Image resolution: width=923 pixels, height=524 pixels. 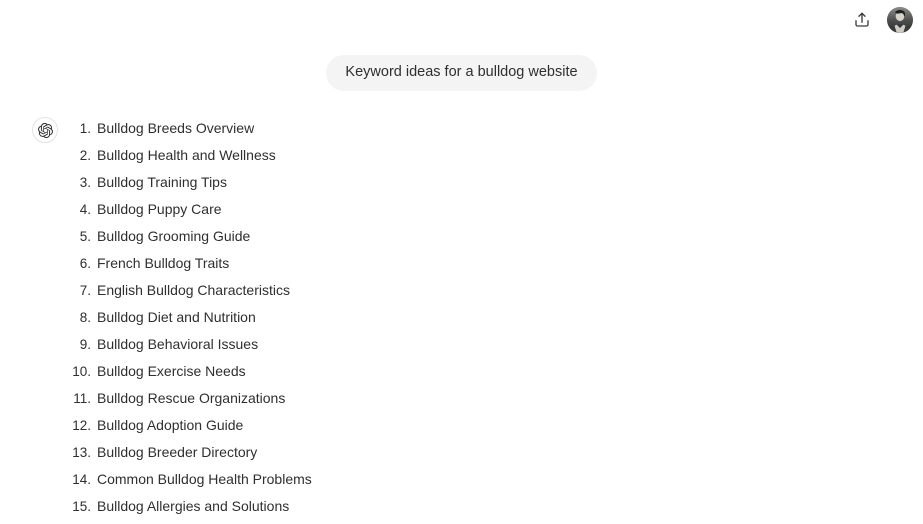 I want to click on list-item-number: 5., so click(x=85, y=236).